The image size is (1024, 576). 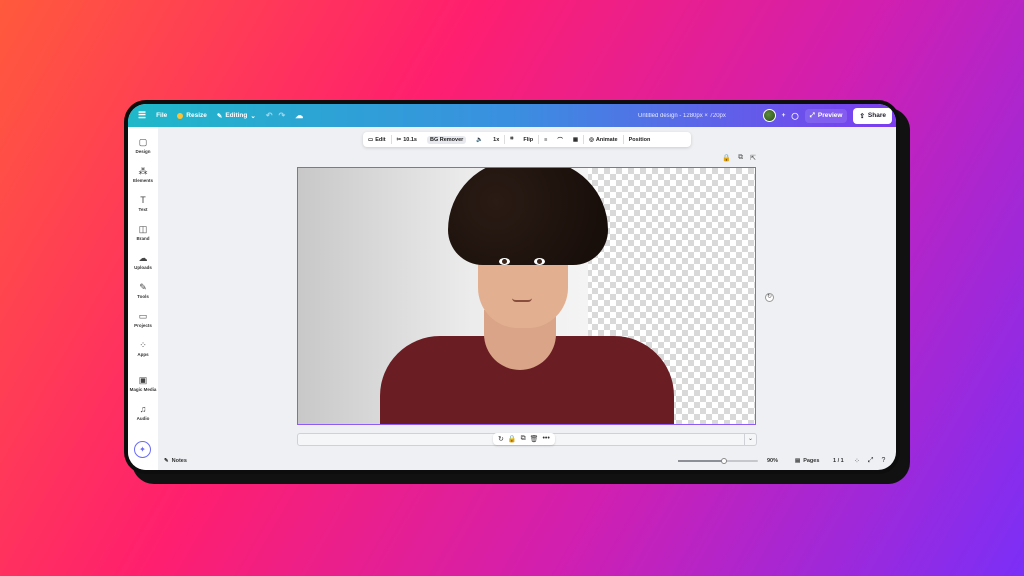 I want to click on position-label: Position, so click(x=639, y=139).